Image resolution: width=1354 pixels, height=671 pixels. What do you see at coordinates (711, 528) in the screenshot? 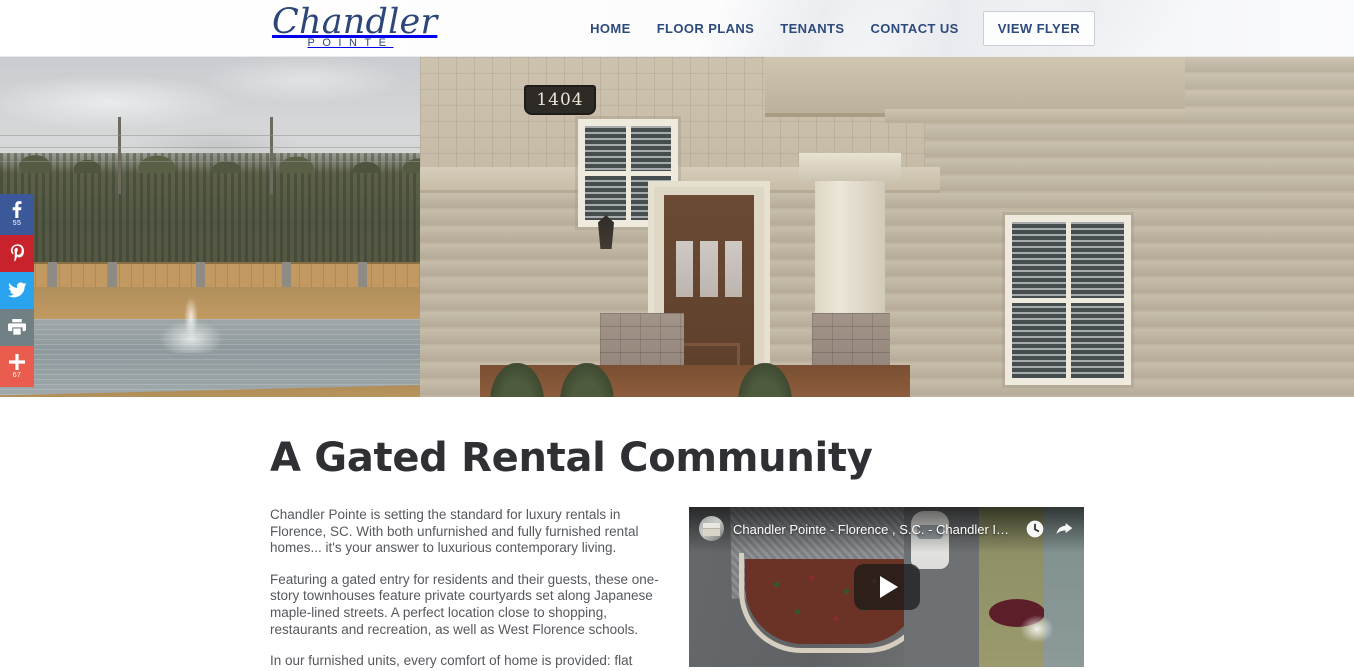
I see `channel-avatar` at bounding box center [711, 528].